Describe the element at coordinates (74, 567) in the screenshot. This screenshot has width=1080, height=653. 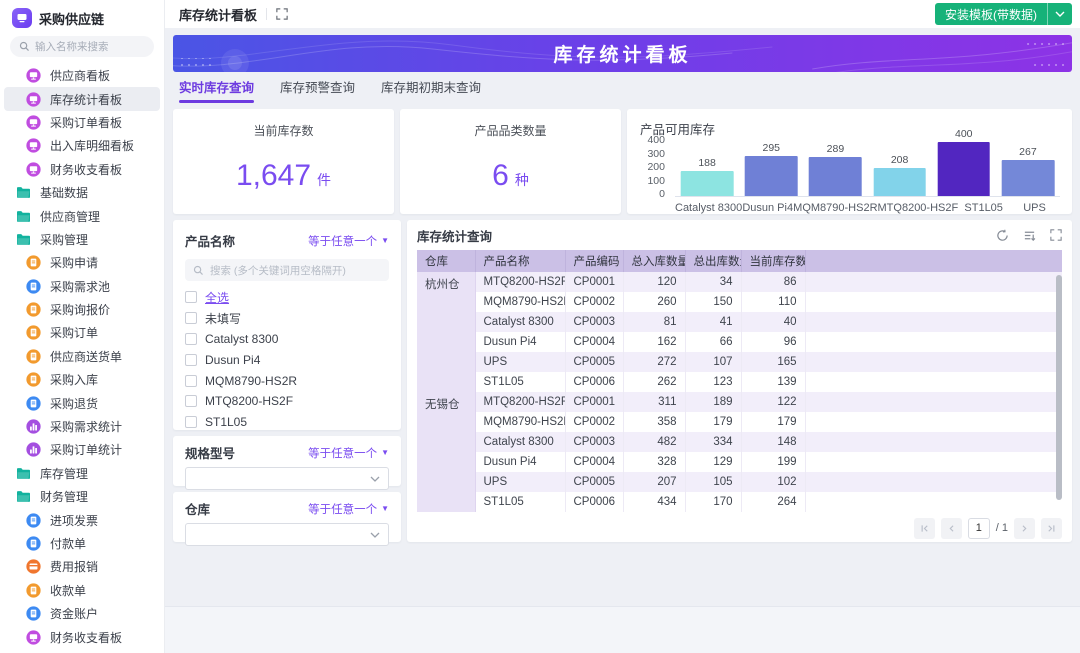
I see `sidebar-item-label: 费用报销` at that location.